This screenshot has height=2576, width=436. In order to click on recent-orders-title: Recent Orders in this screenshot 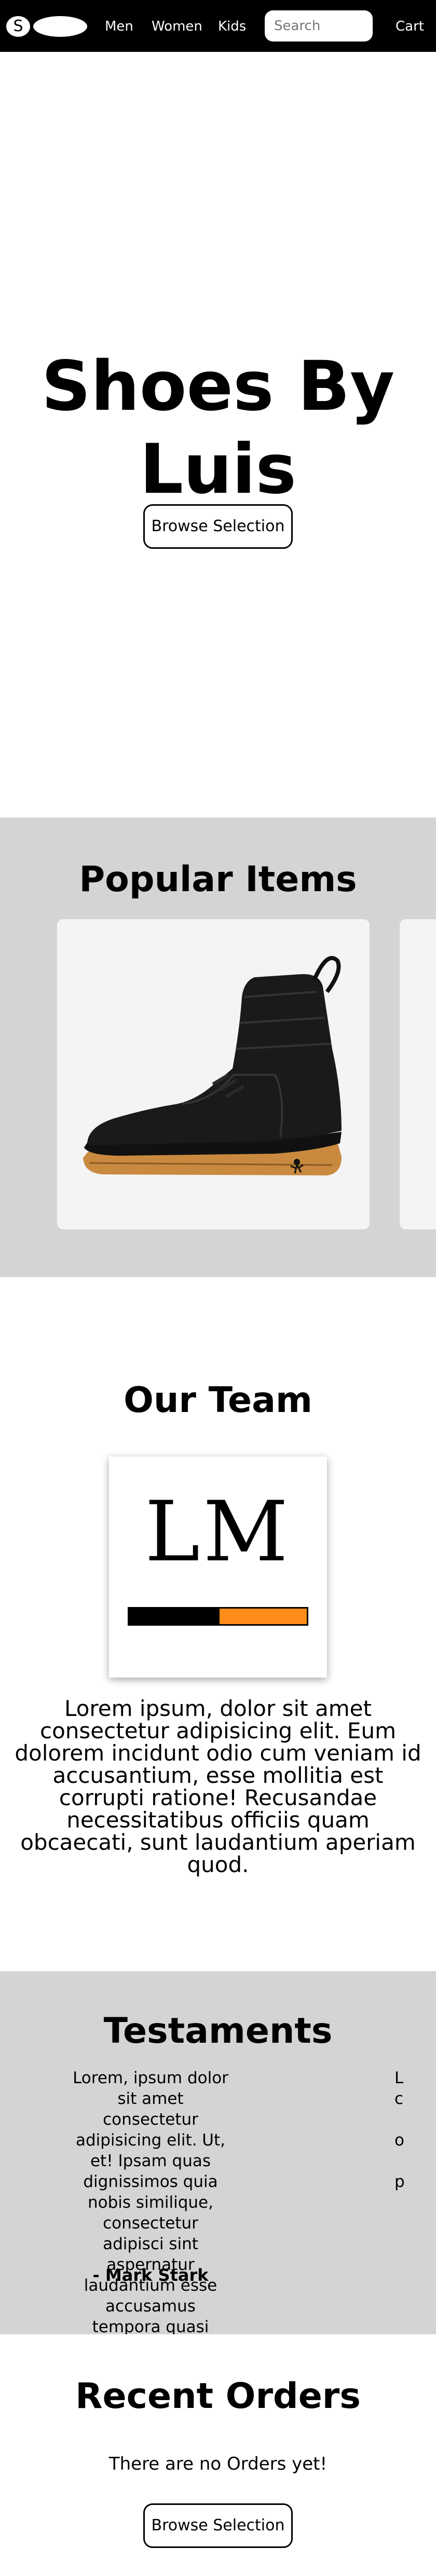, I will do `click(218, 2396)`.